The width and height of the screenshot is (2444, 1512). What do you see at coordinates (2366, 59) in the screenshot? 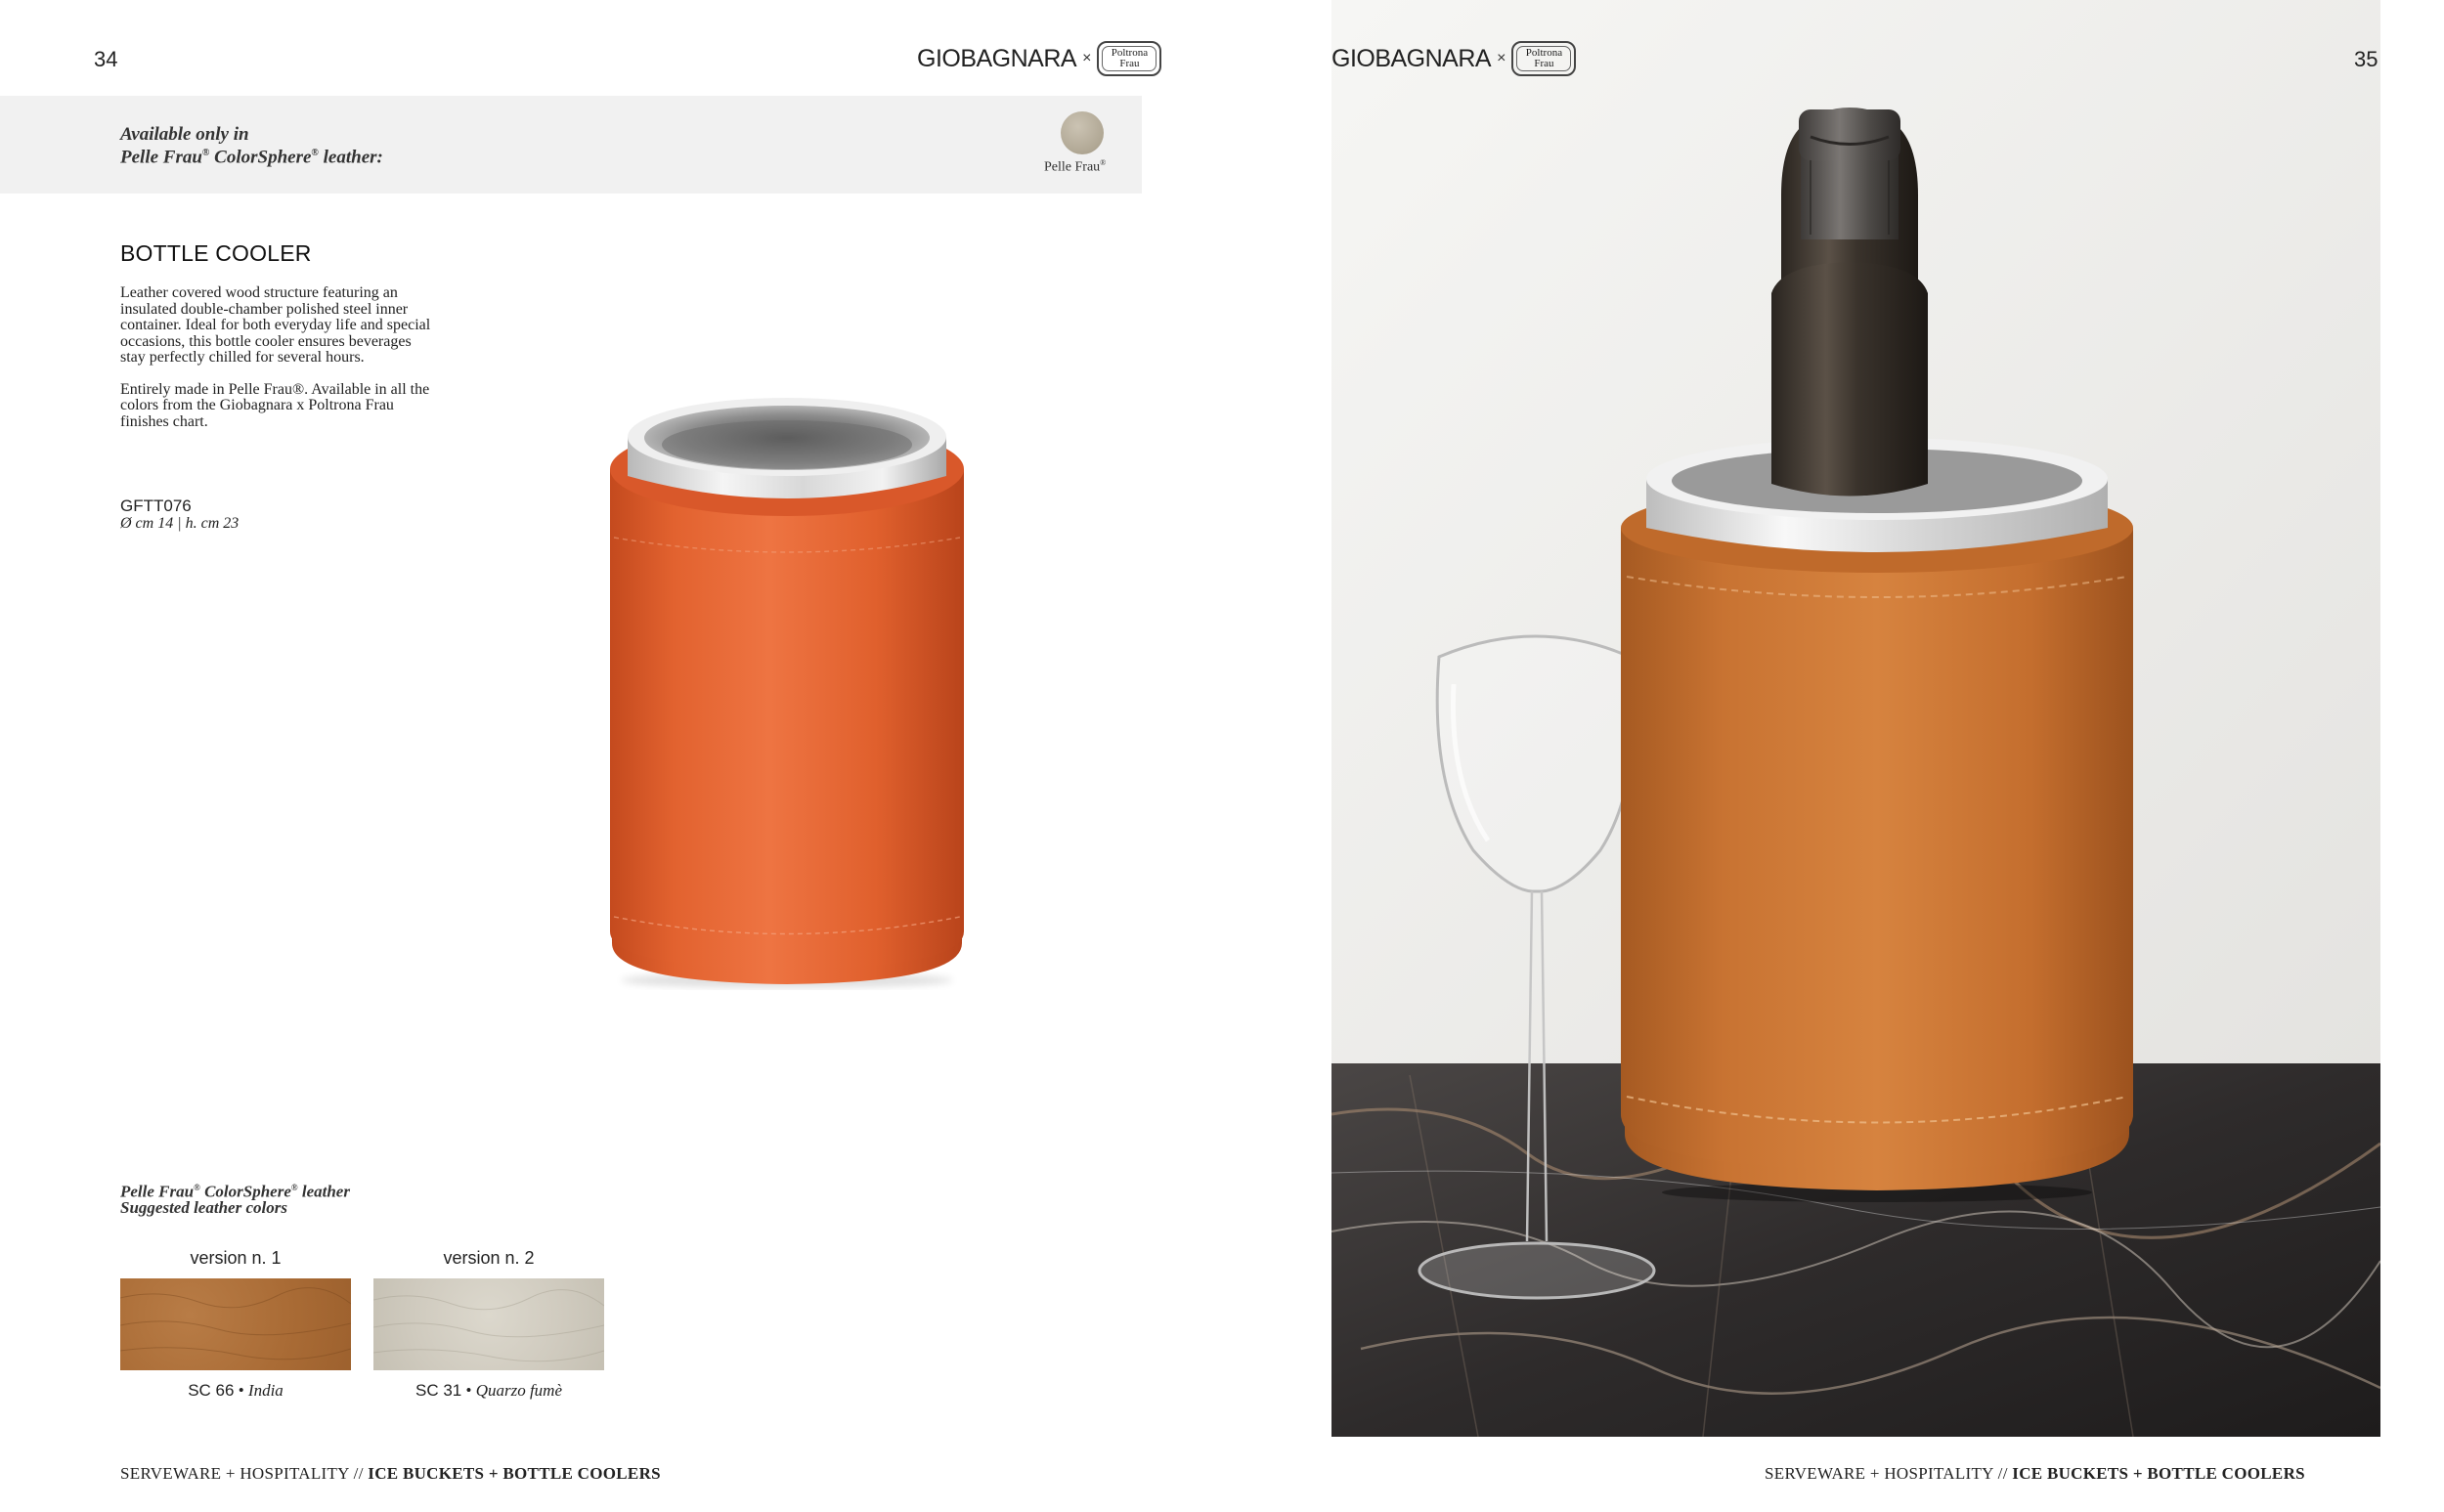
I see `page-number: 35` at bounding box center [2366, 59].